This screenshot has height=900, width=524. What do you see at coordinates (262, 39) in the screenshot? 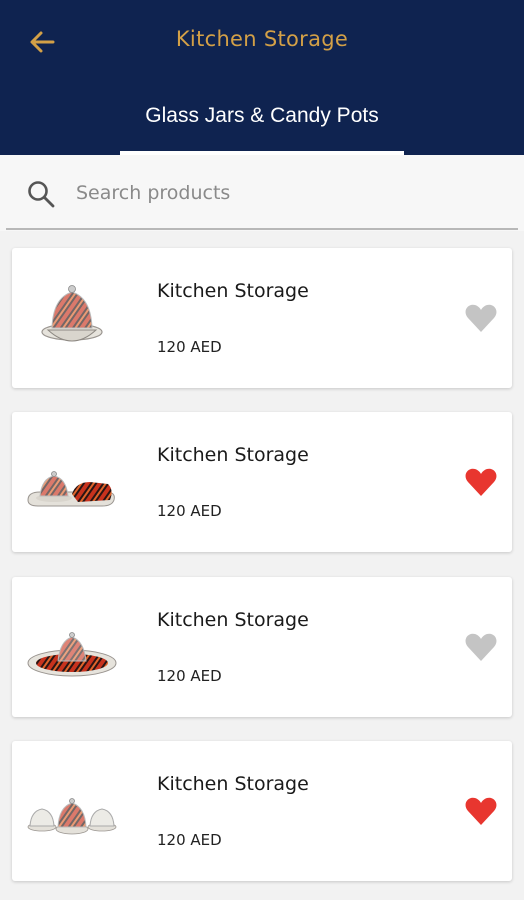
I see `page-title: Kitchen Storage` at bounding box center [262, 39].